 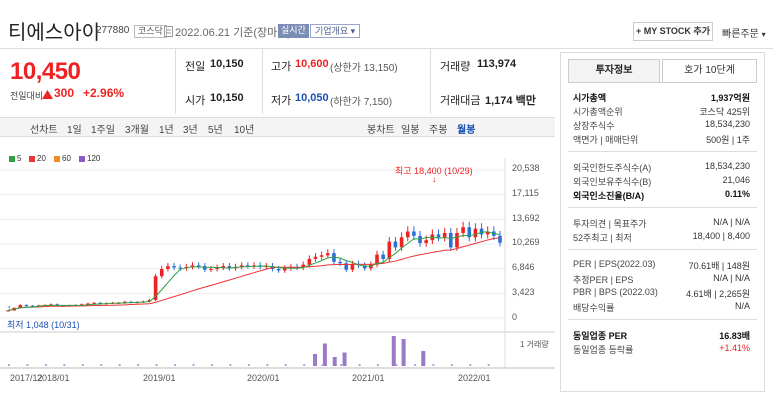 I want to click on corp-info-dropdown: 기업개요 ▾, so click(x=335, y=31).